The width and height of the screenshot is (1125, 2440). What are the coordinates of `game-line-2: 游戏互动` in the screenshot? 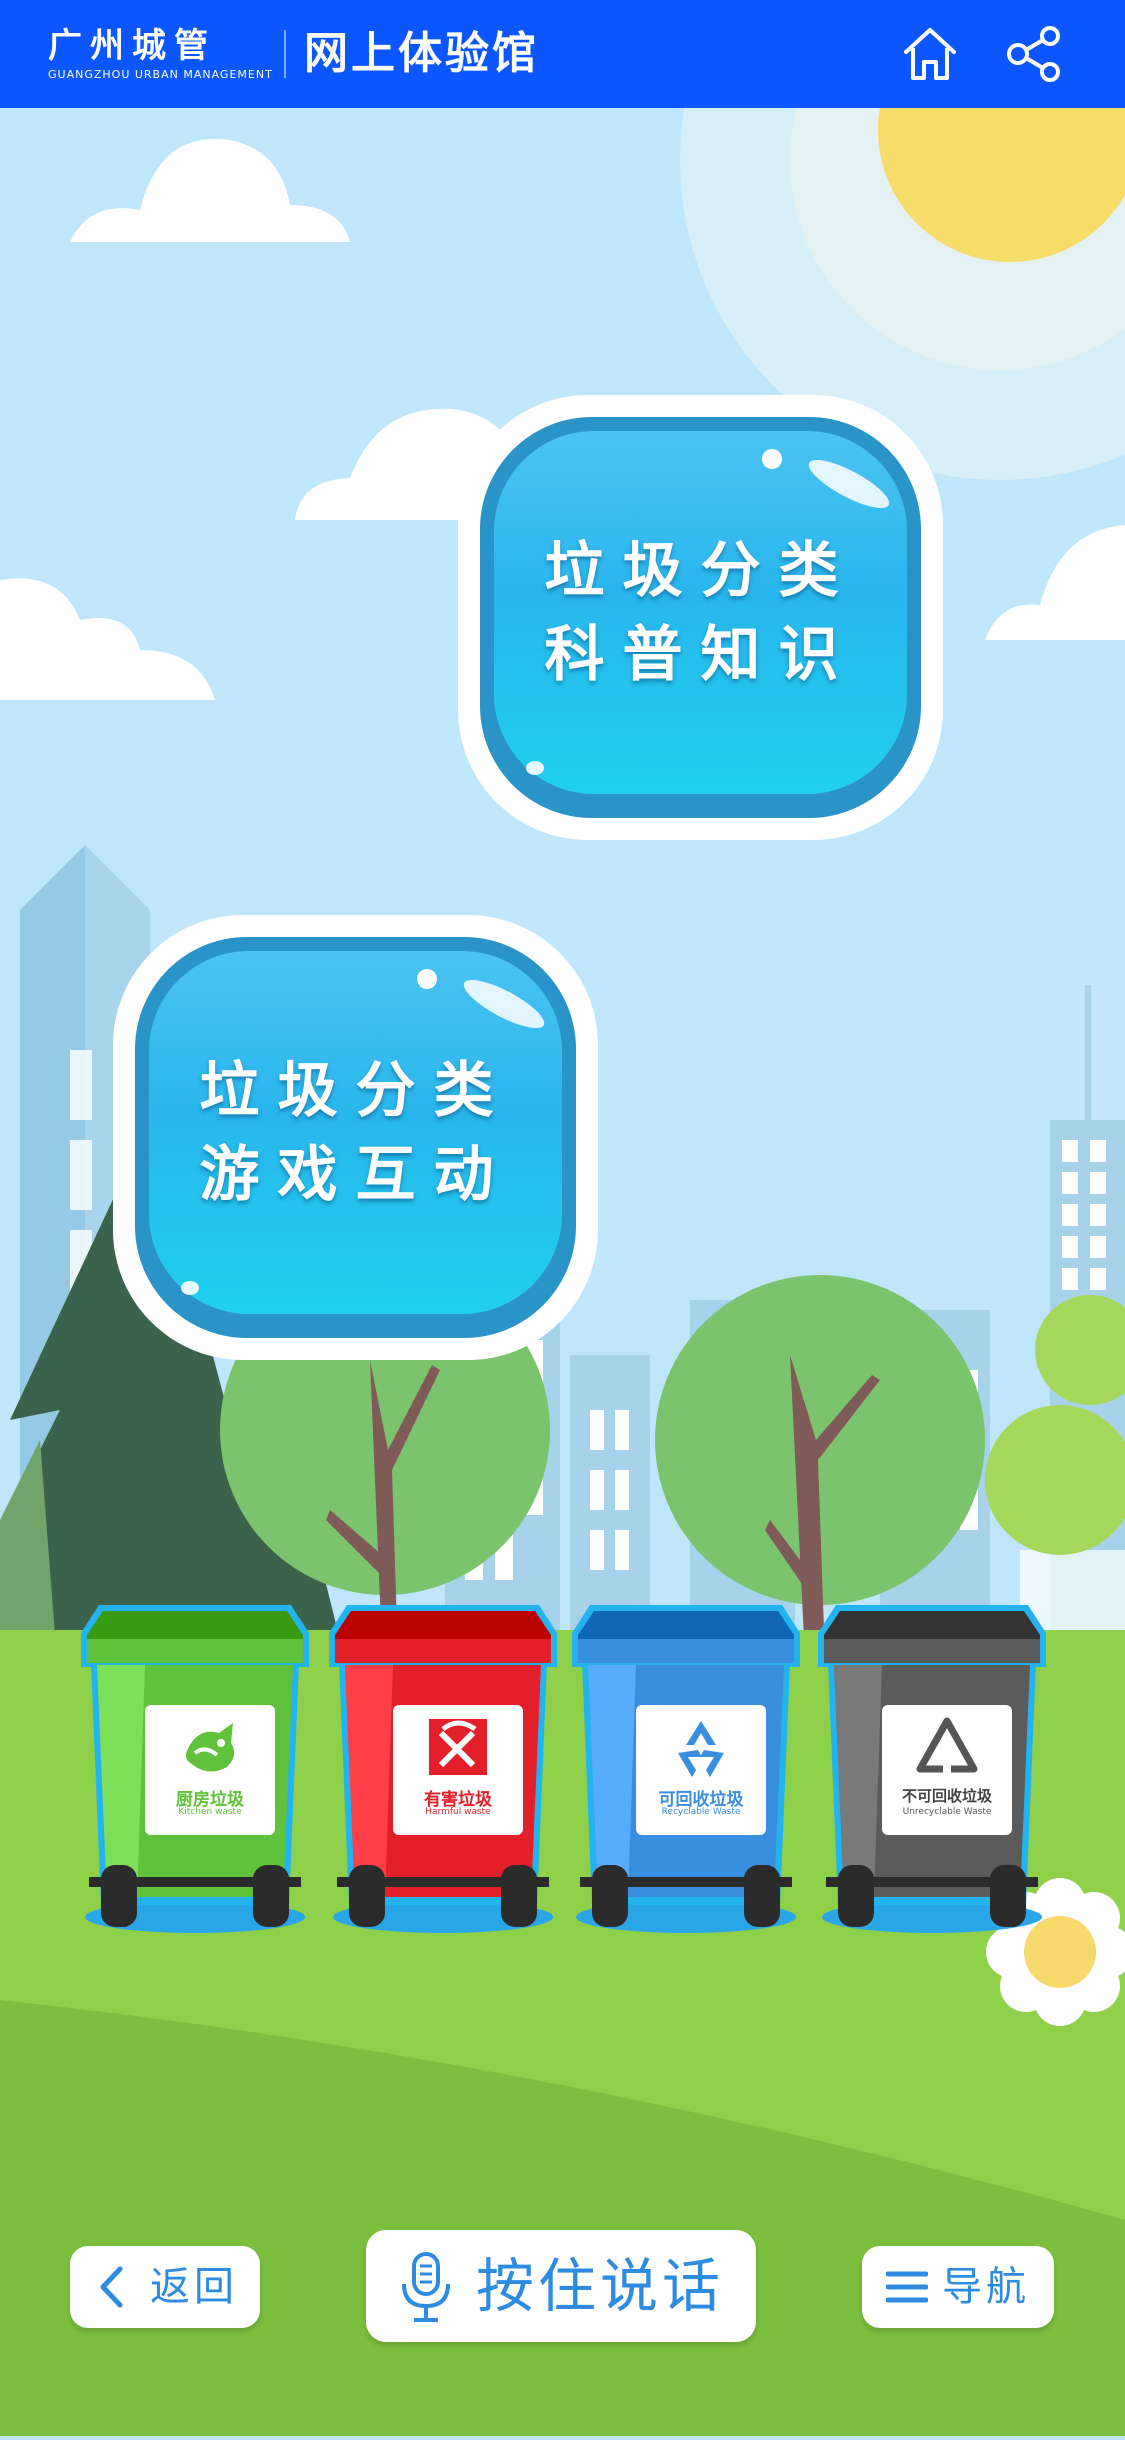 It's located at (355, 1174).